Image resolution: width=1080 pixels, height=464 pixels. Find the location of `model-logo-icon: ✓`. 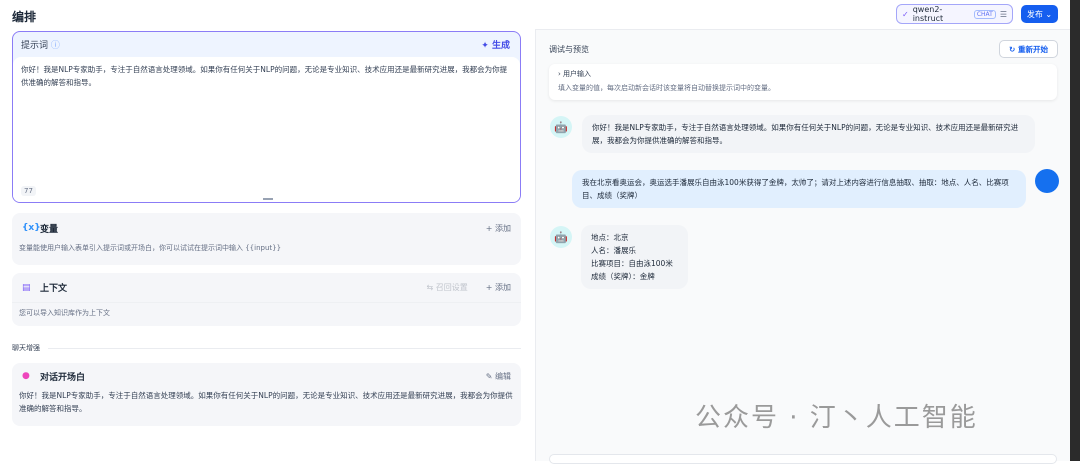

model-logo-icon: ✓ is located at coordinates (905, 14).